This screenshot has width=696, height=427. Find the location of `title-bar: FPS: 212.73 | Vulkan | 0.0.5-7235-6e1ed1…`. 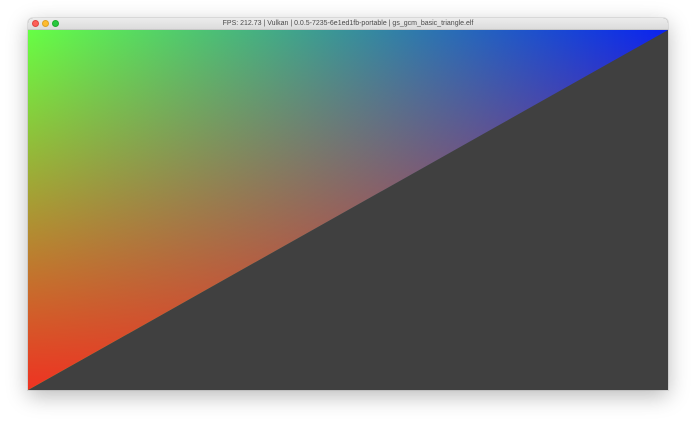

title-bar: FPS: 212.73 | Vulkan | 0.0.5-7235-6e1ed1… is located at coordinates (348, 24).